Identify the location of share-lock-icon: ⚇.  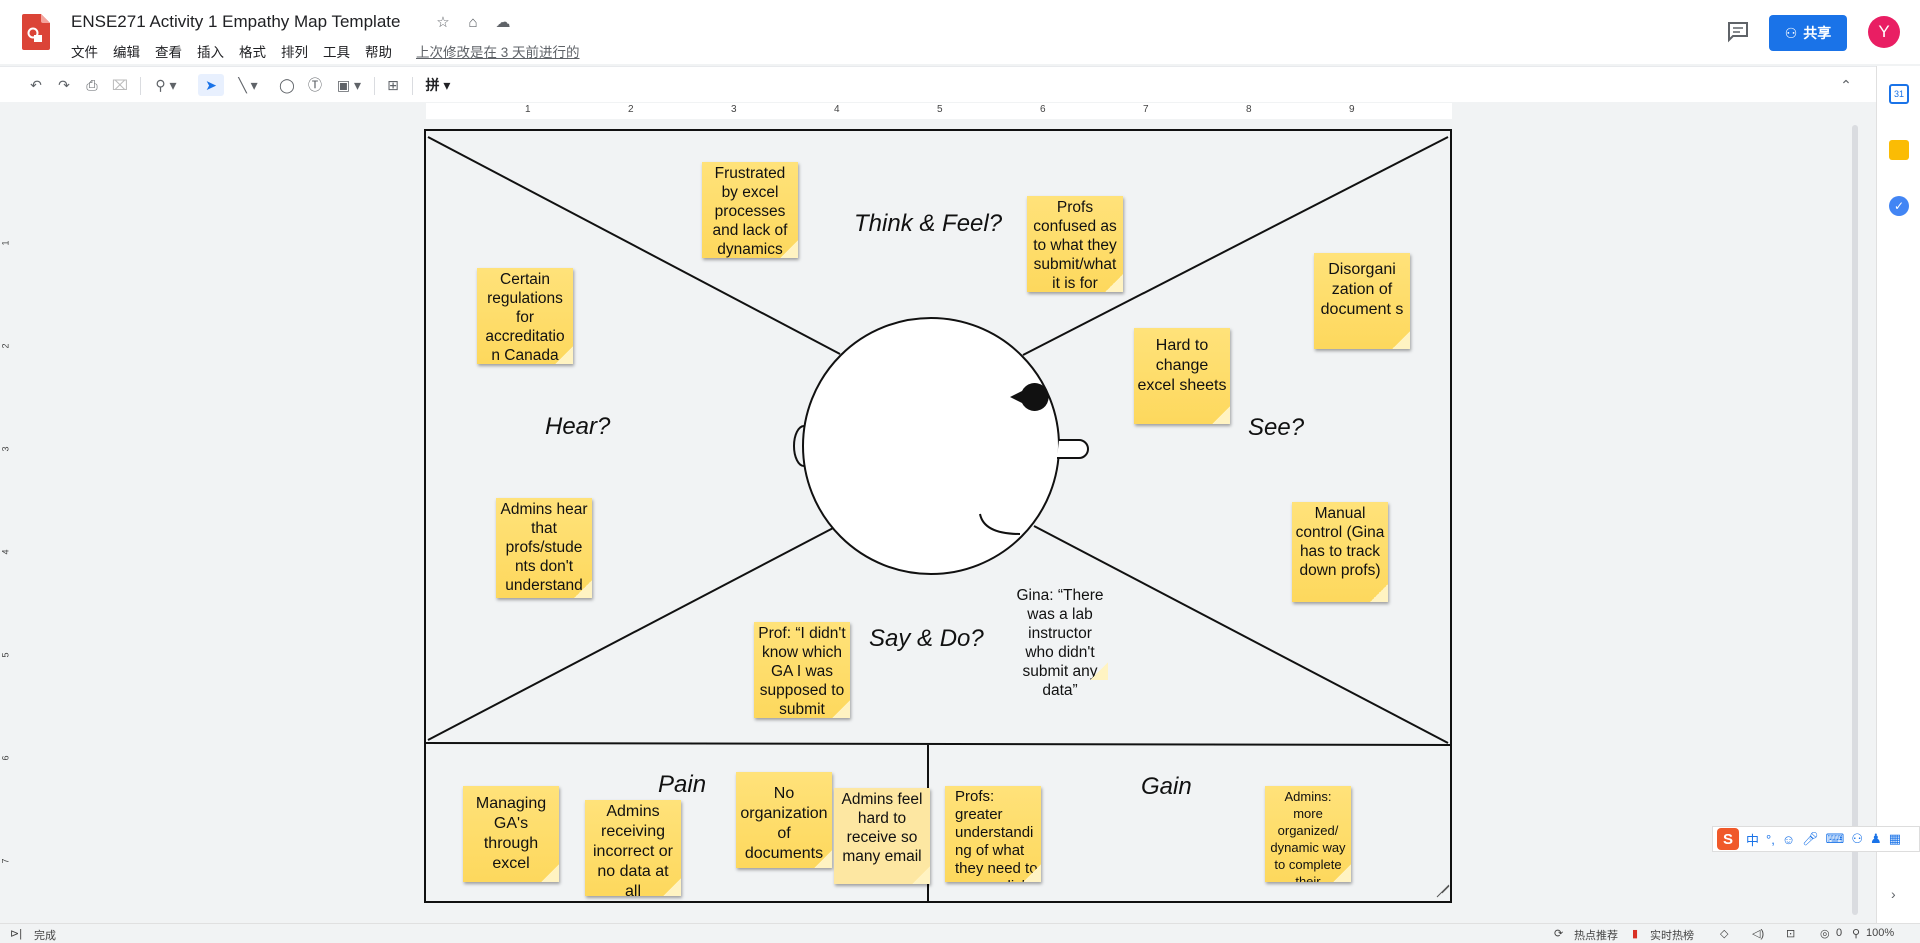
(1791, 32).